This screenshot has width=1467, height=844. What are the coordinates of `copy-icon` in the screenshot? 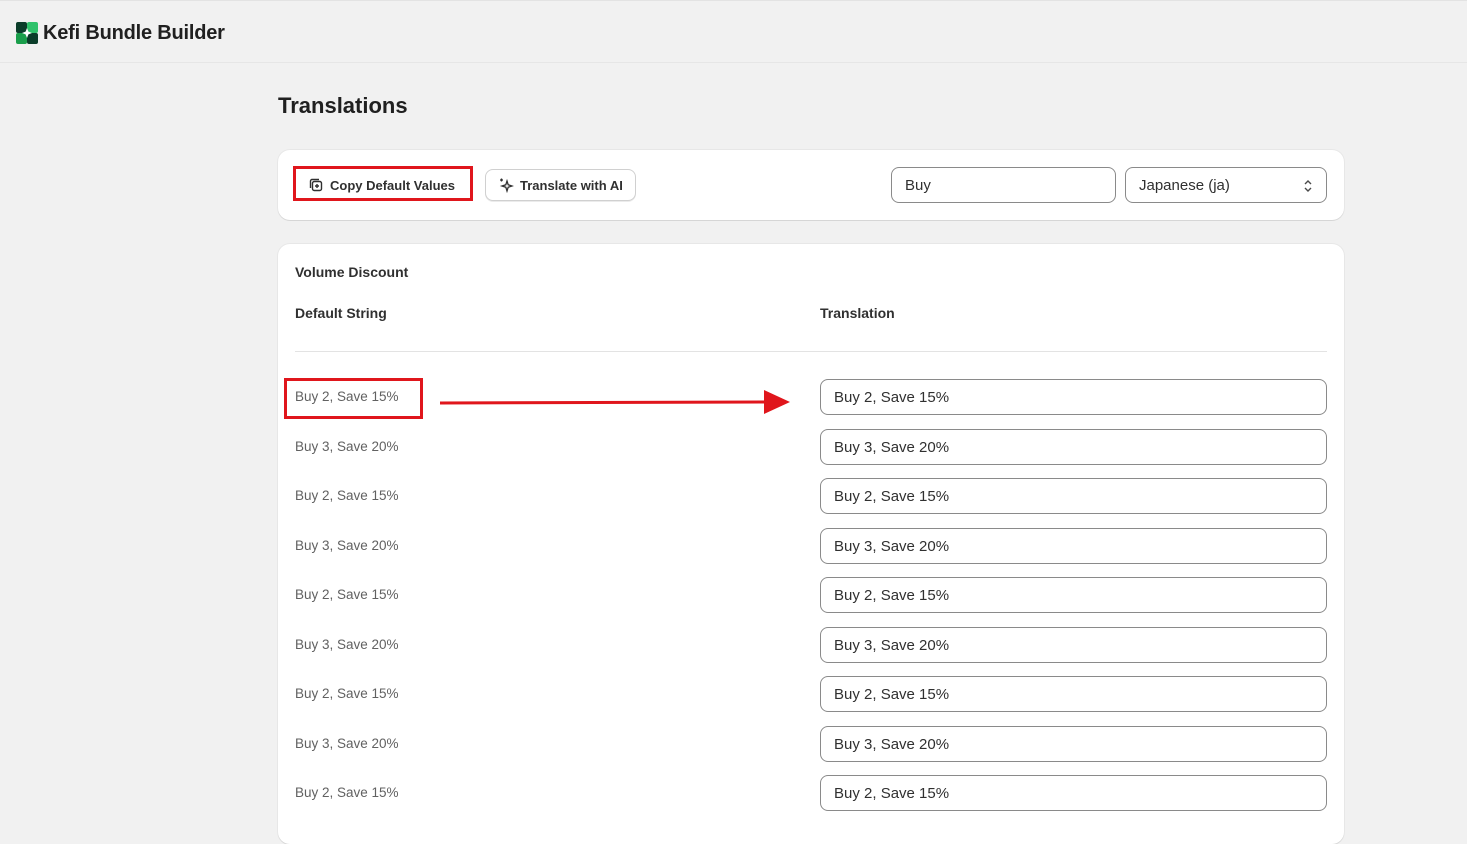 It's located at (316, 185).